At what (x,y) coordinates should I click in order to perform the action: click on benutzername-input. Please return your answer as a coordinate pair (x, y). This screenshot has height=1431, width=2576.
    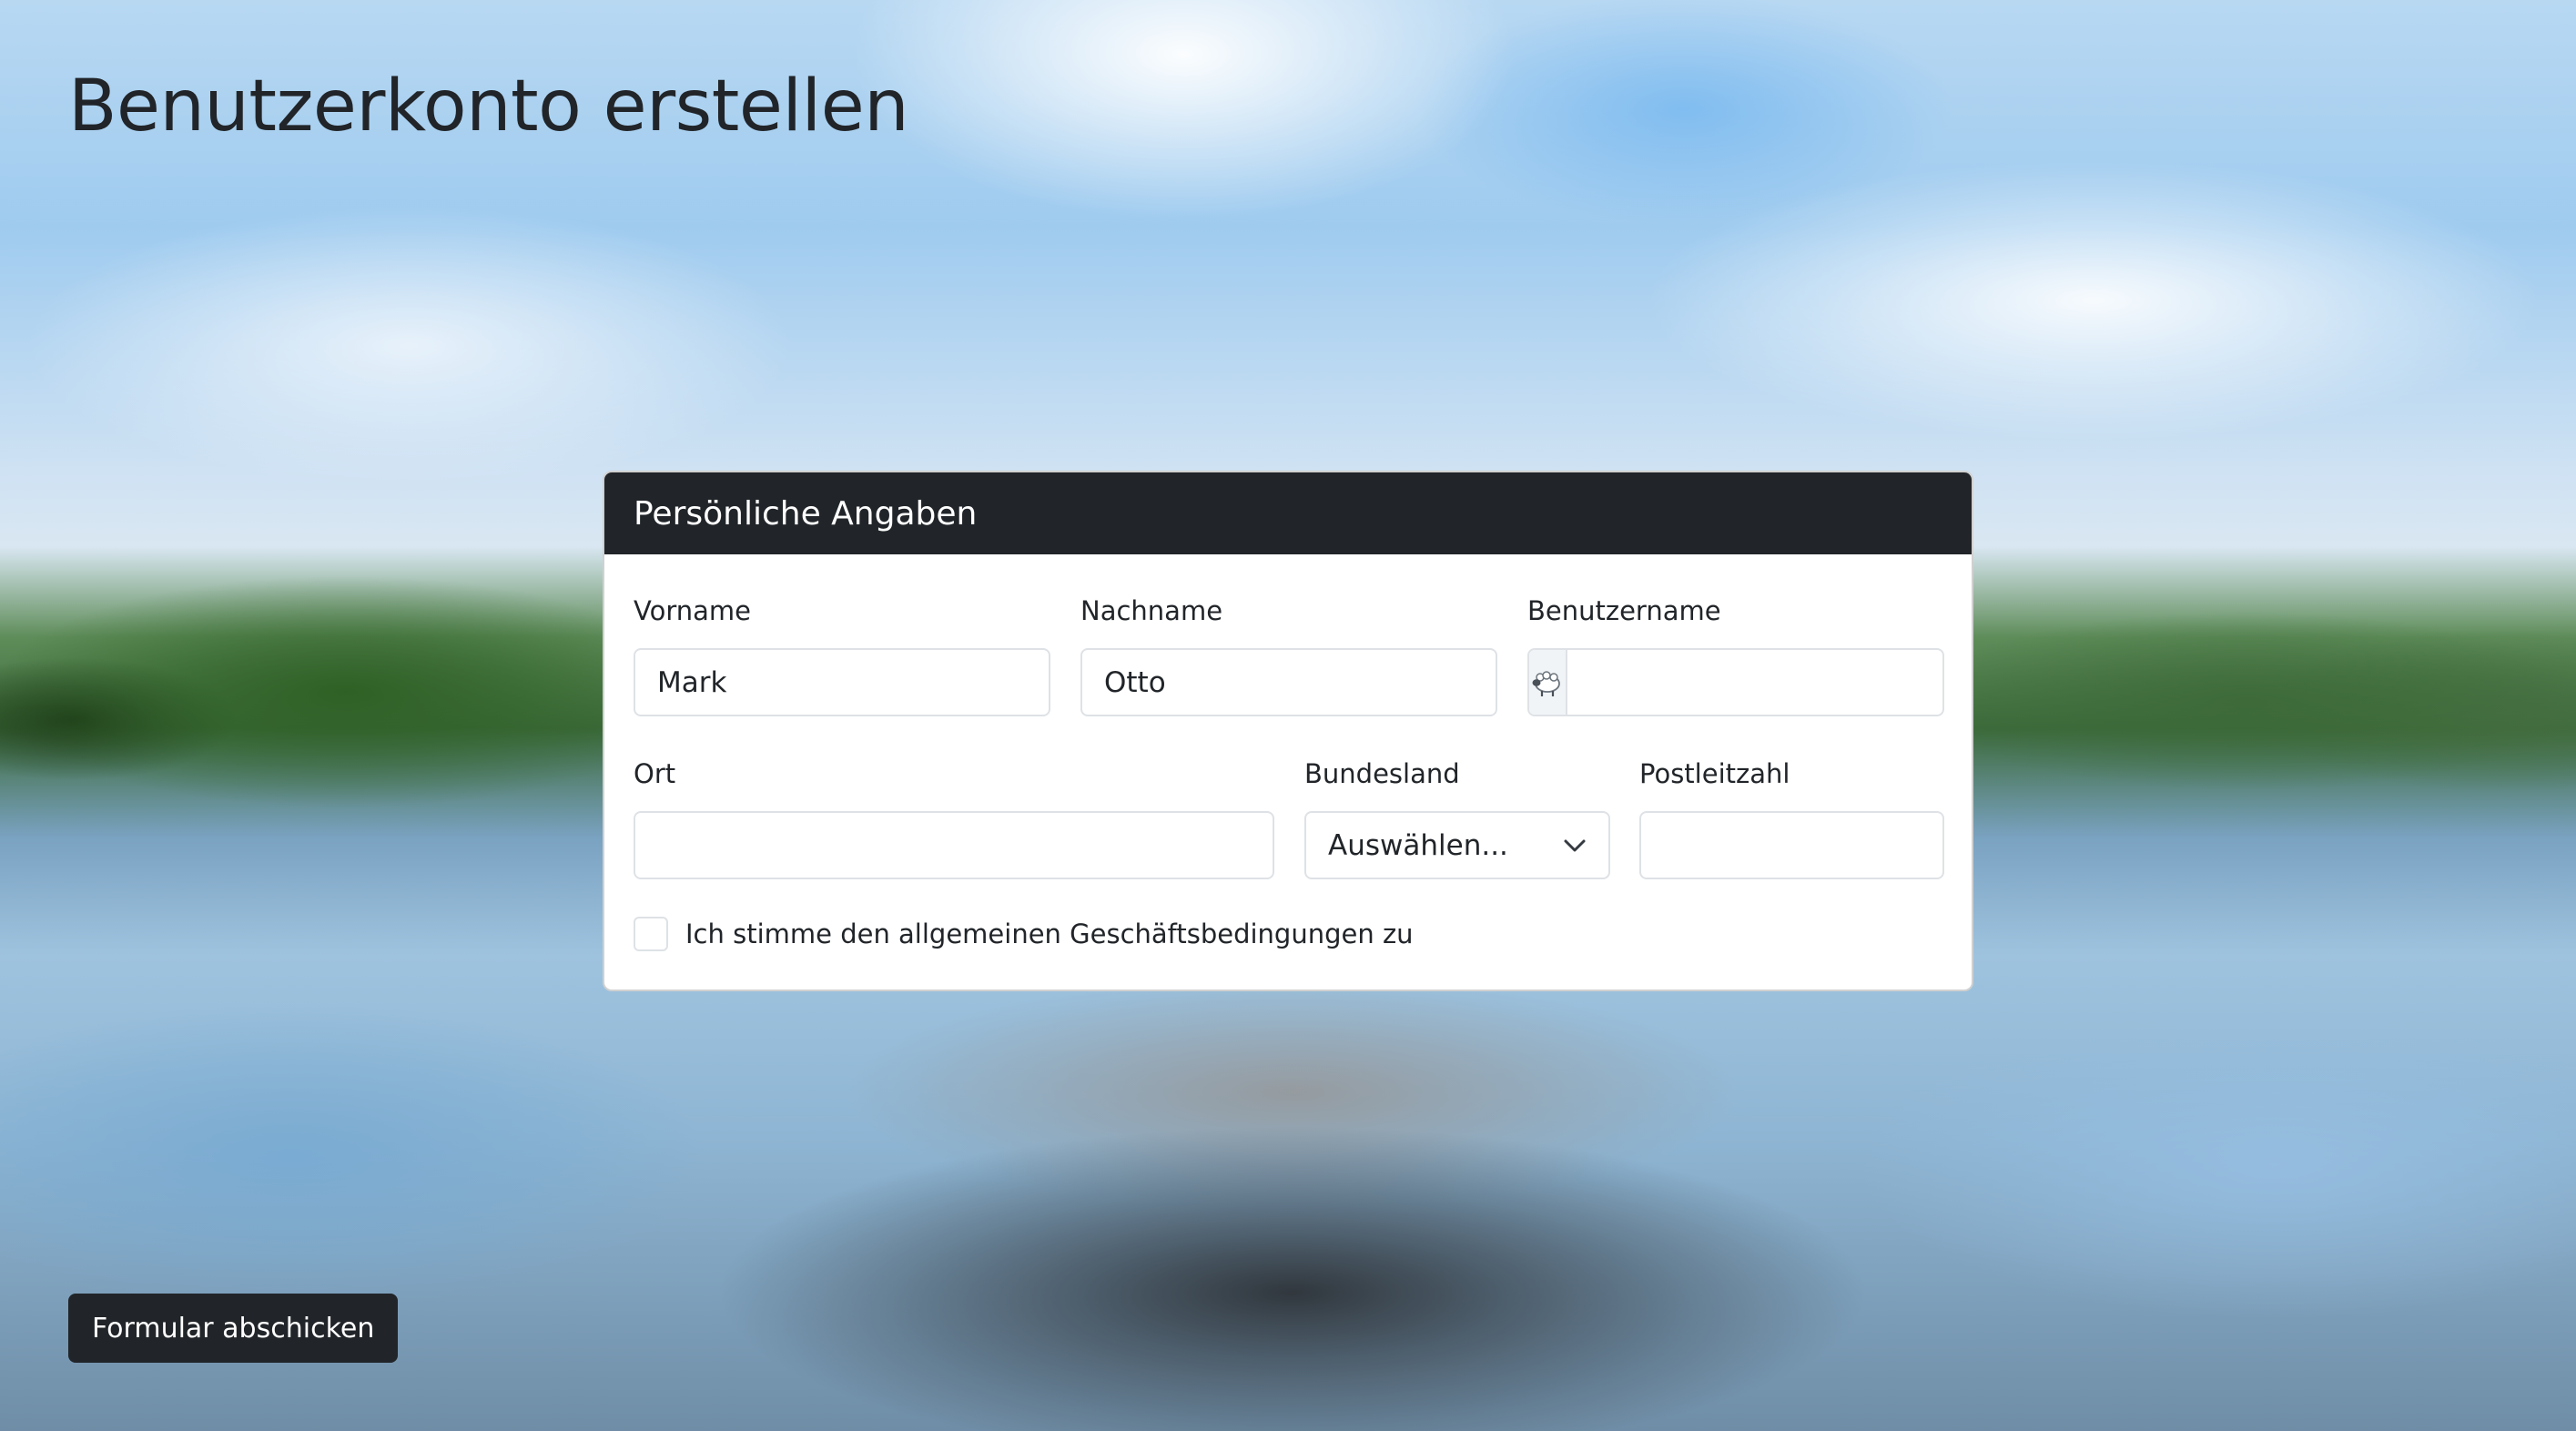
    Looking at the image, I should click on (1754, 683).